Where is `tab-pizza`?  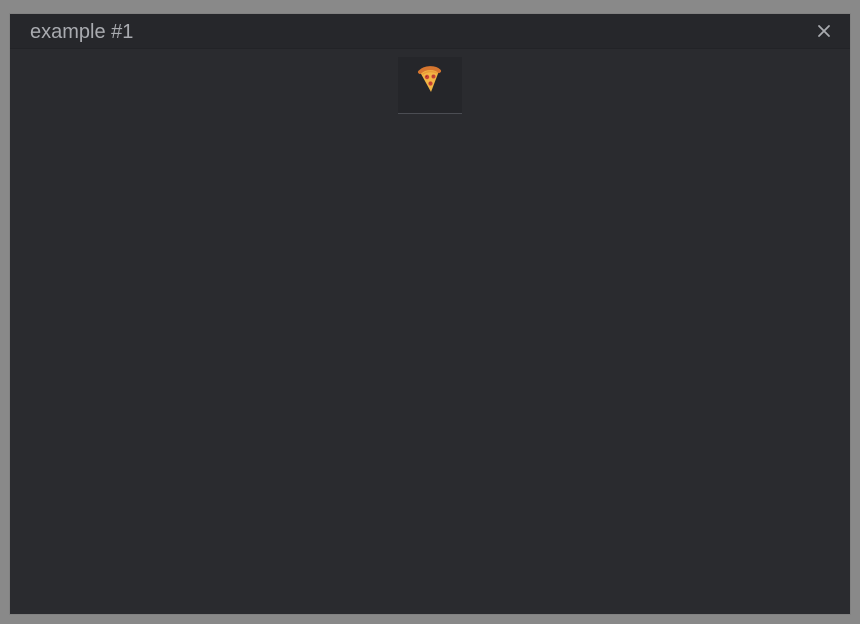
tab-pizza is located at coordinates (430, 85).